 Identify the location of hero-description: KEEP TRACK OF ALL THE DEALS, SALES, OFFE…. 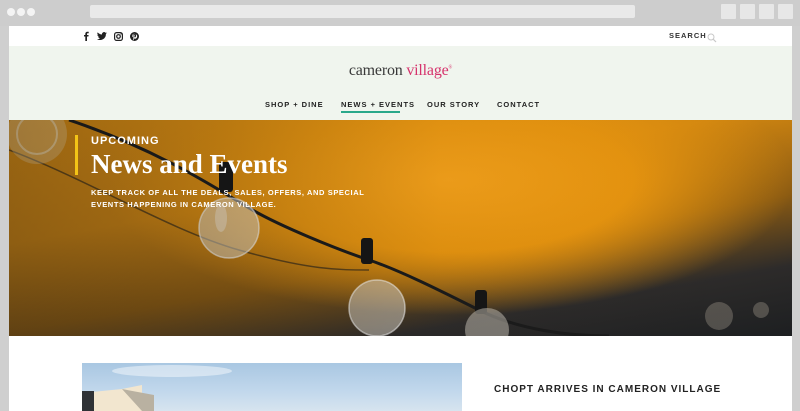
(228, 198).